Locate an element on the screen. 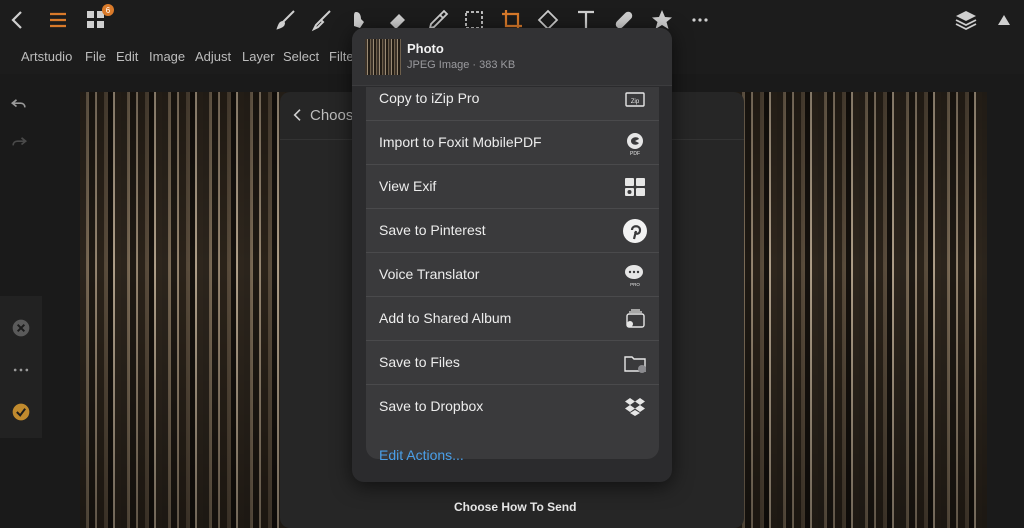 Image resolution: width=1024 pixels, height=528 pixels. action-add-shared-album: Add to Shared Album is located at coordinates (512, 319).